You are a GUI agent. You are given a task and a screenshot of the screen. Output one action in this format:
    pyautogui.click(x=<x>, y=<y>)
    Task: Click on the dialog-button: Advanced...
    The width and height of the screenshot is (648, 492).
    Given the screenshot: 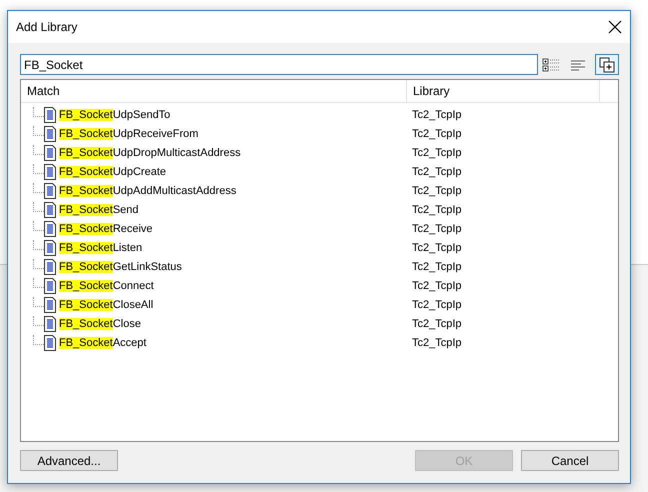 What is the action you would take?
    pyautogui.click(x=69, y=460)
    